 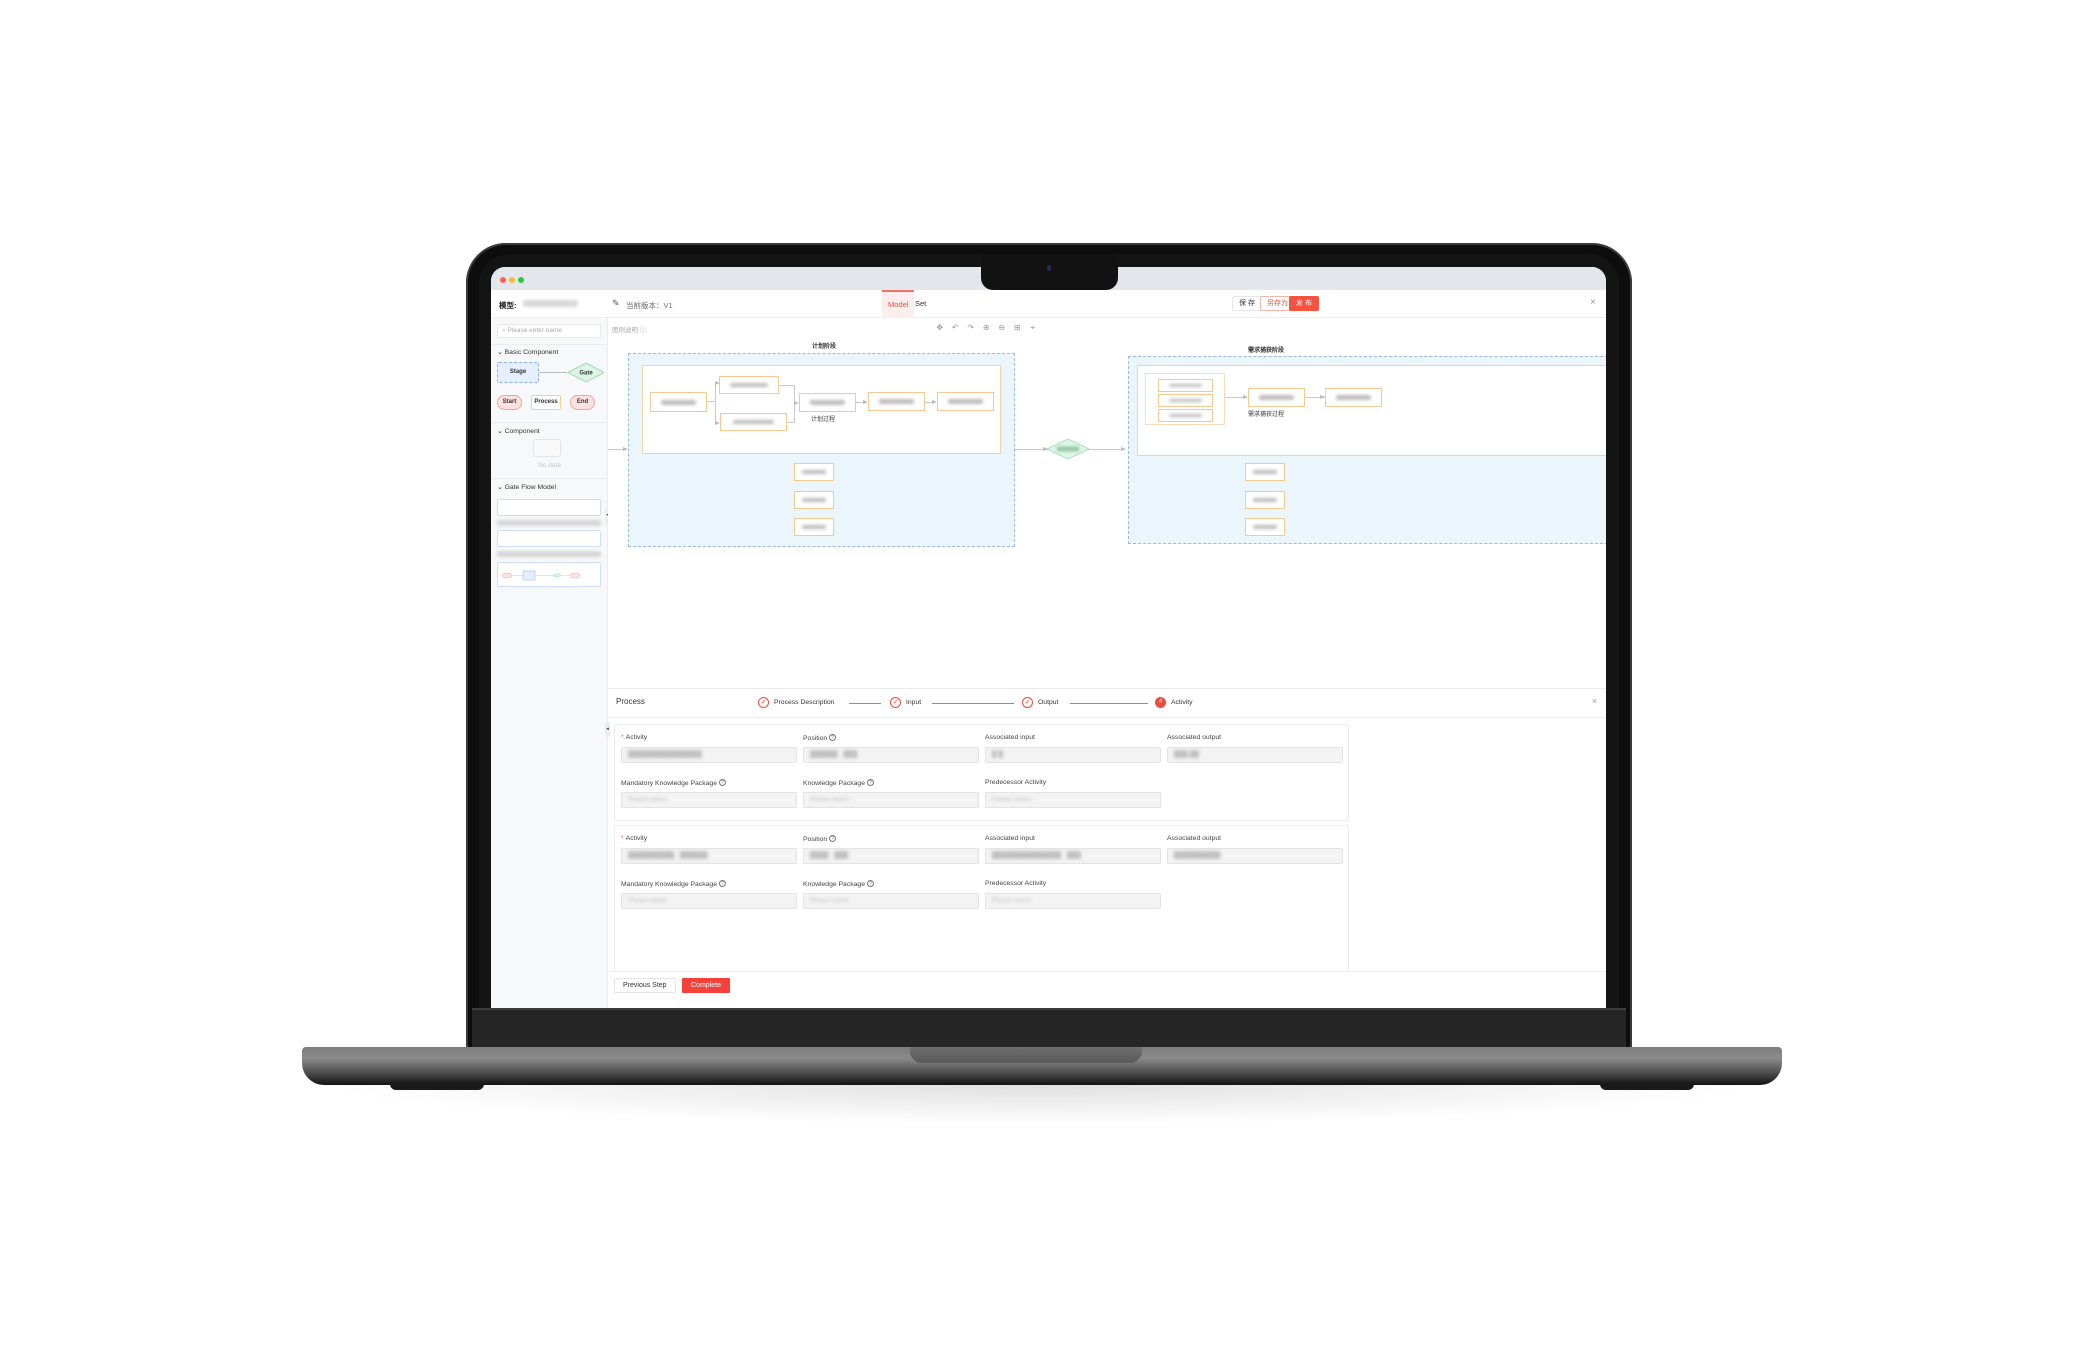 I want to click on position-field: ██████ · ███, so click(x=891, y=755).